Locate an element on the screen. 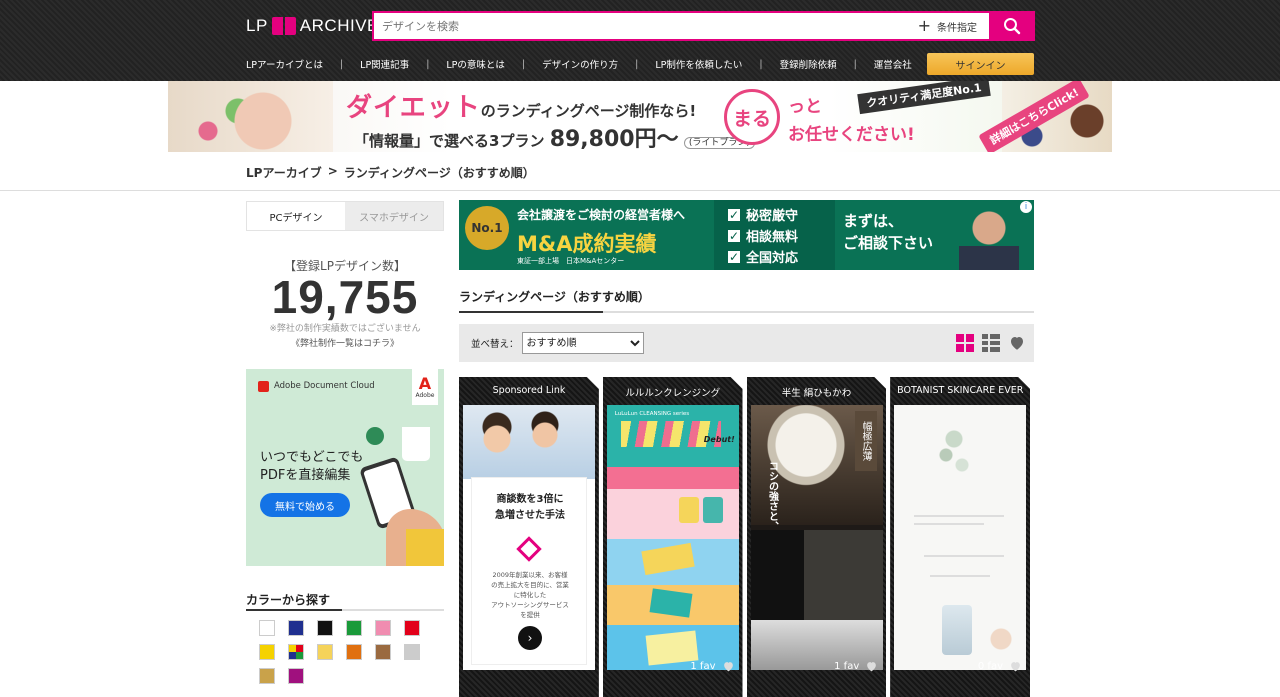 The image size is (1280, 697). condition-filter-label: 条件指定 is located at coordinates (957, 28).